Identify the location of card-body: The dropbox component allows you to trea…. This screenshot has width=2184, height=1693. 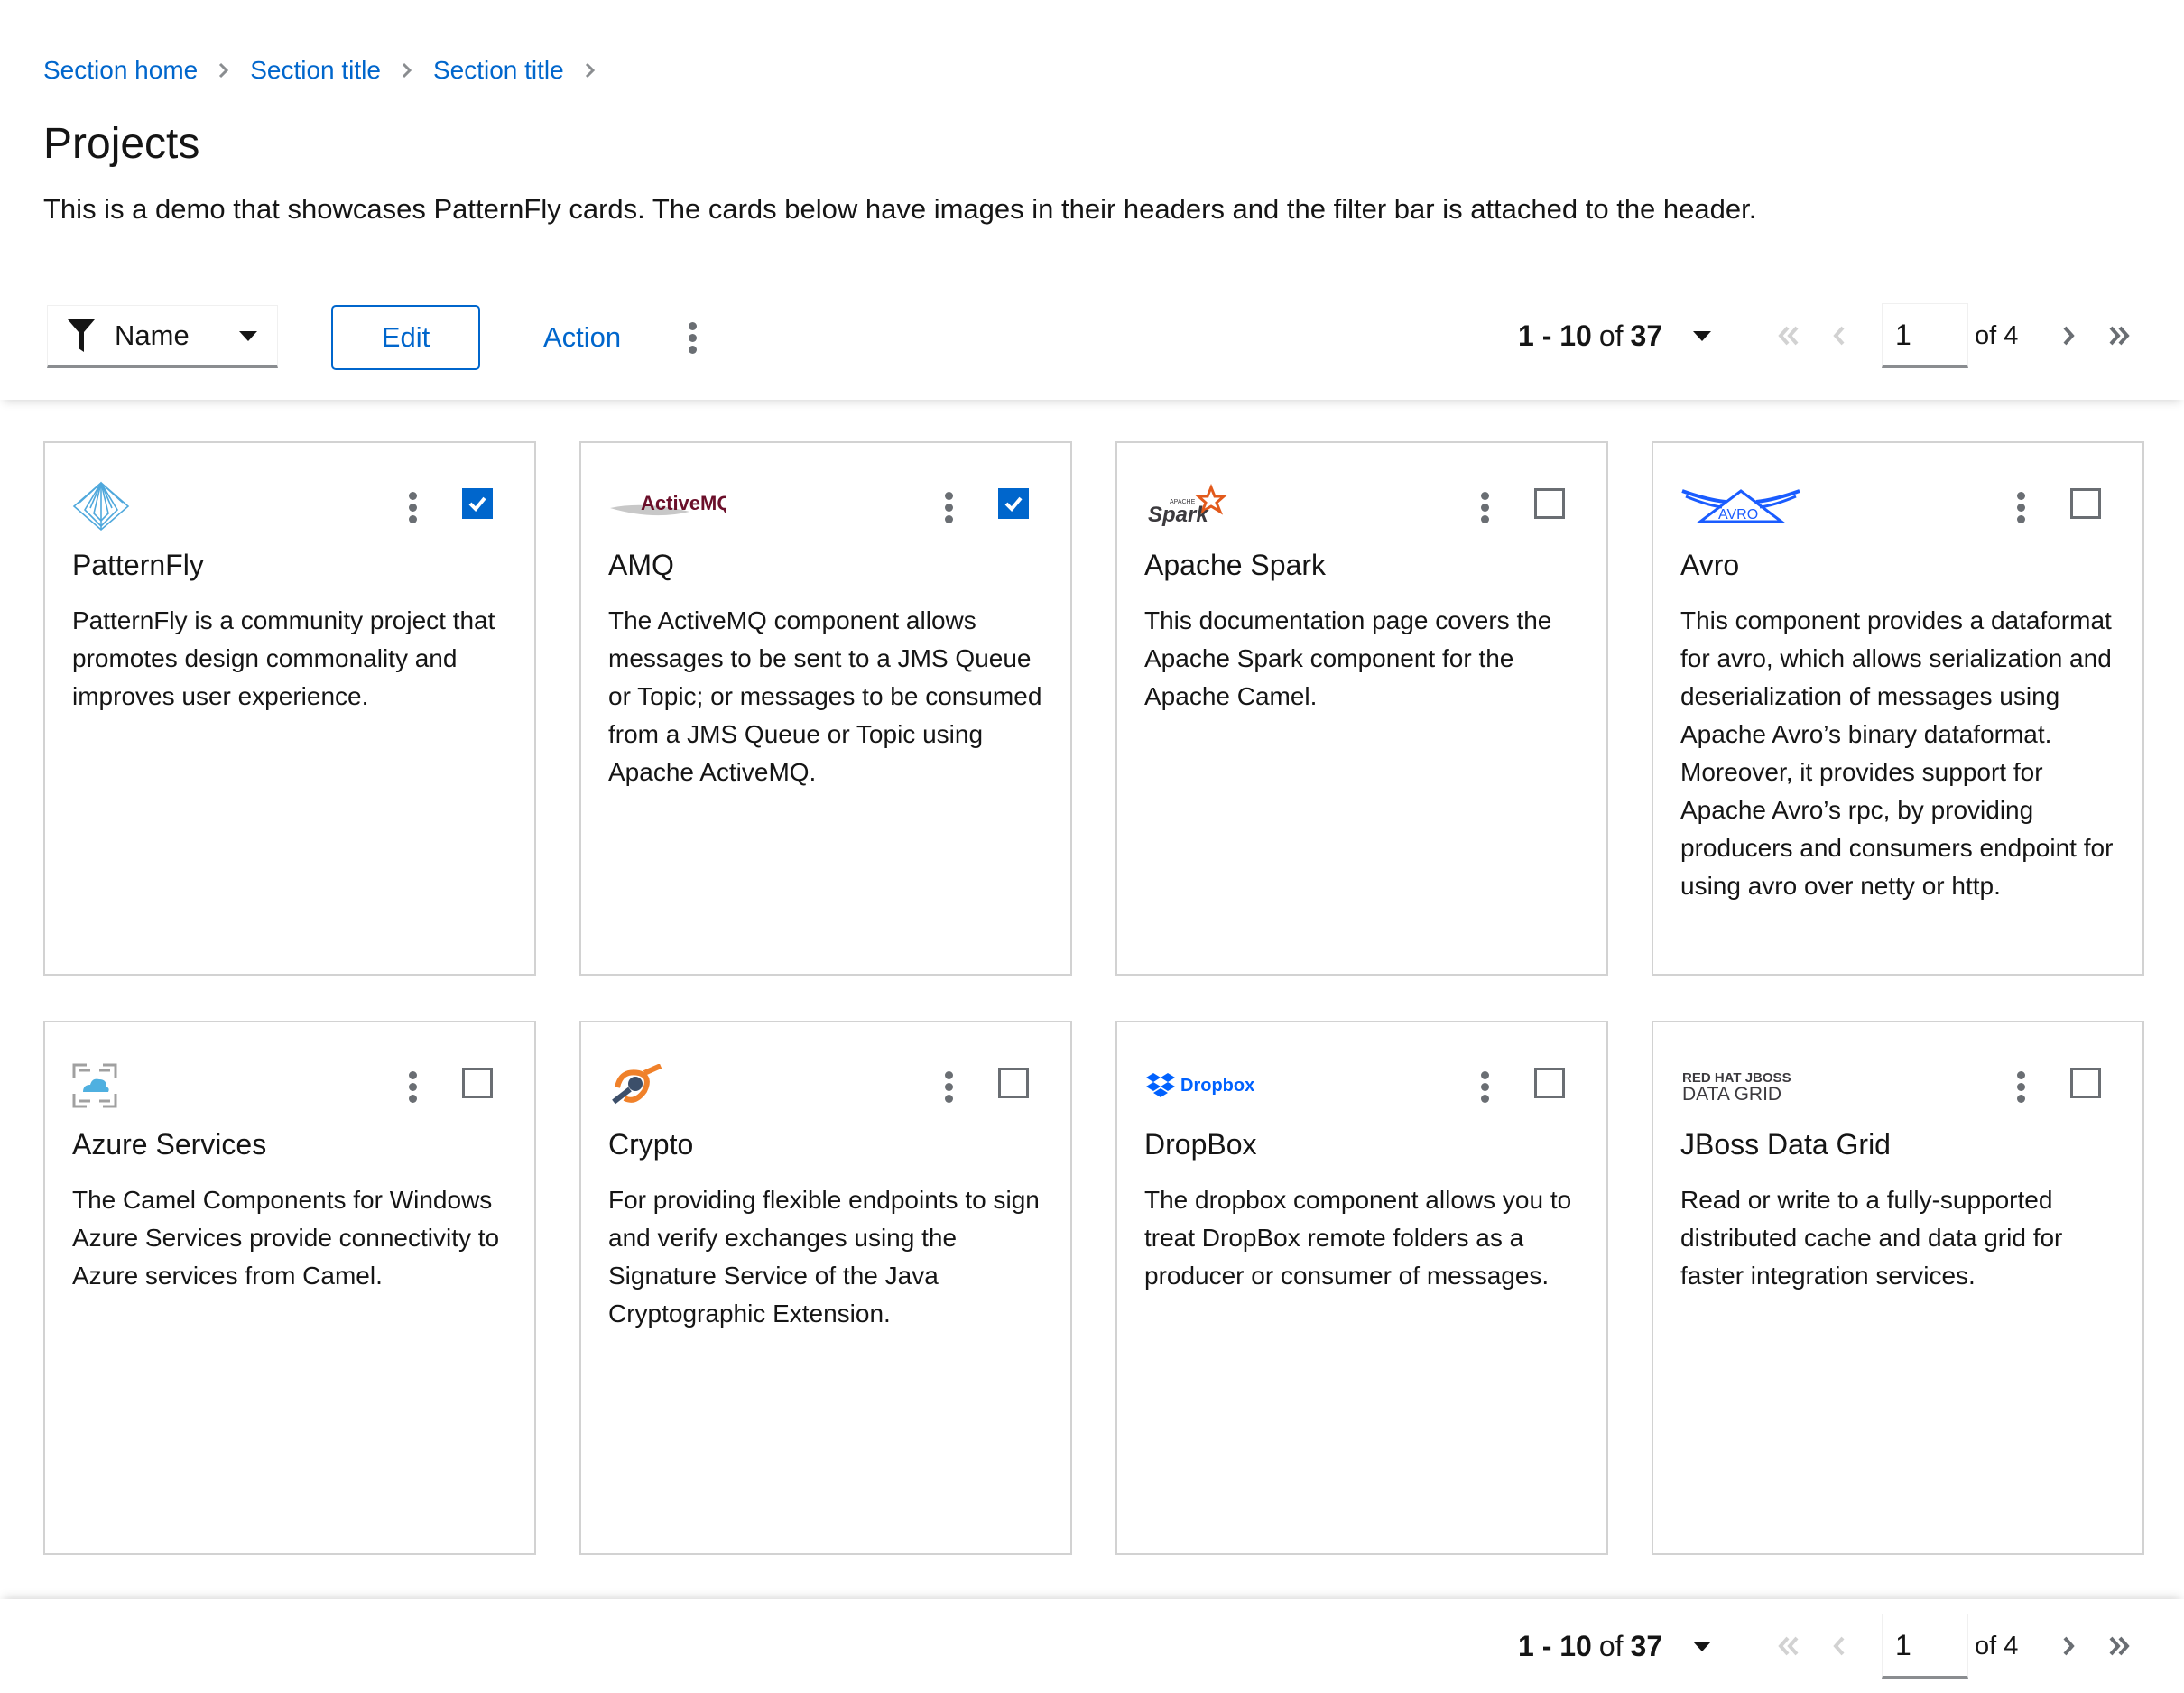
(1358, 1238).